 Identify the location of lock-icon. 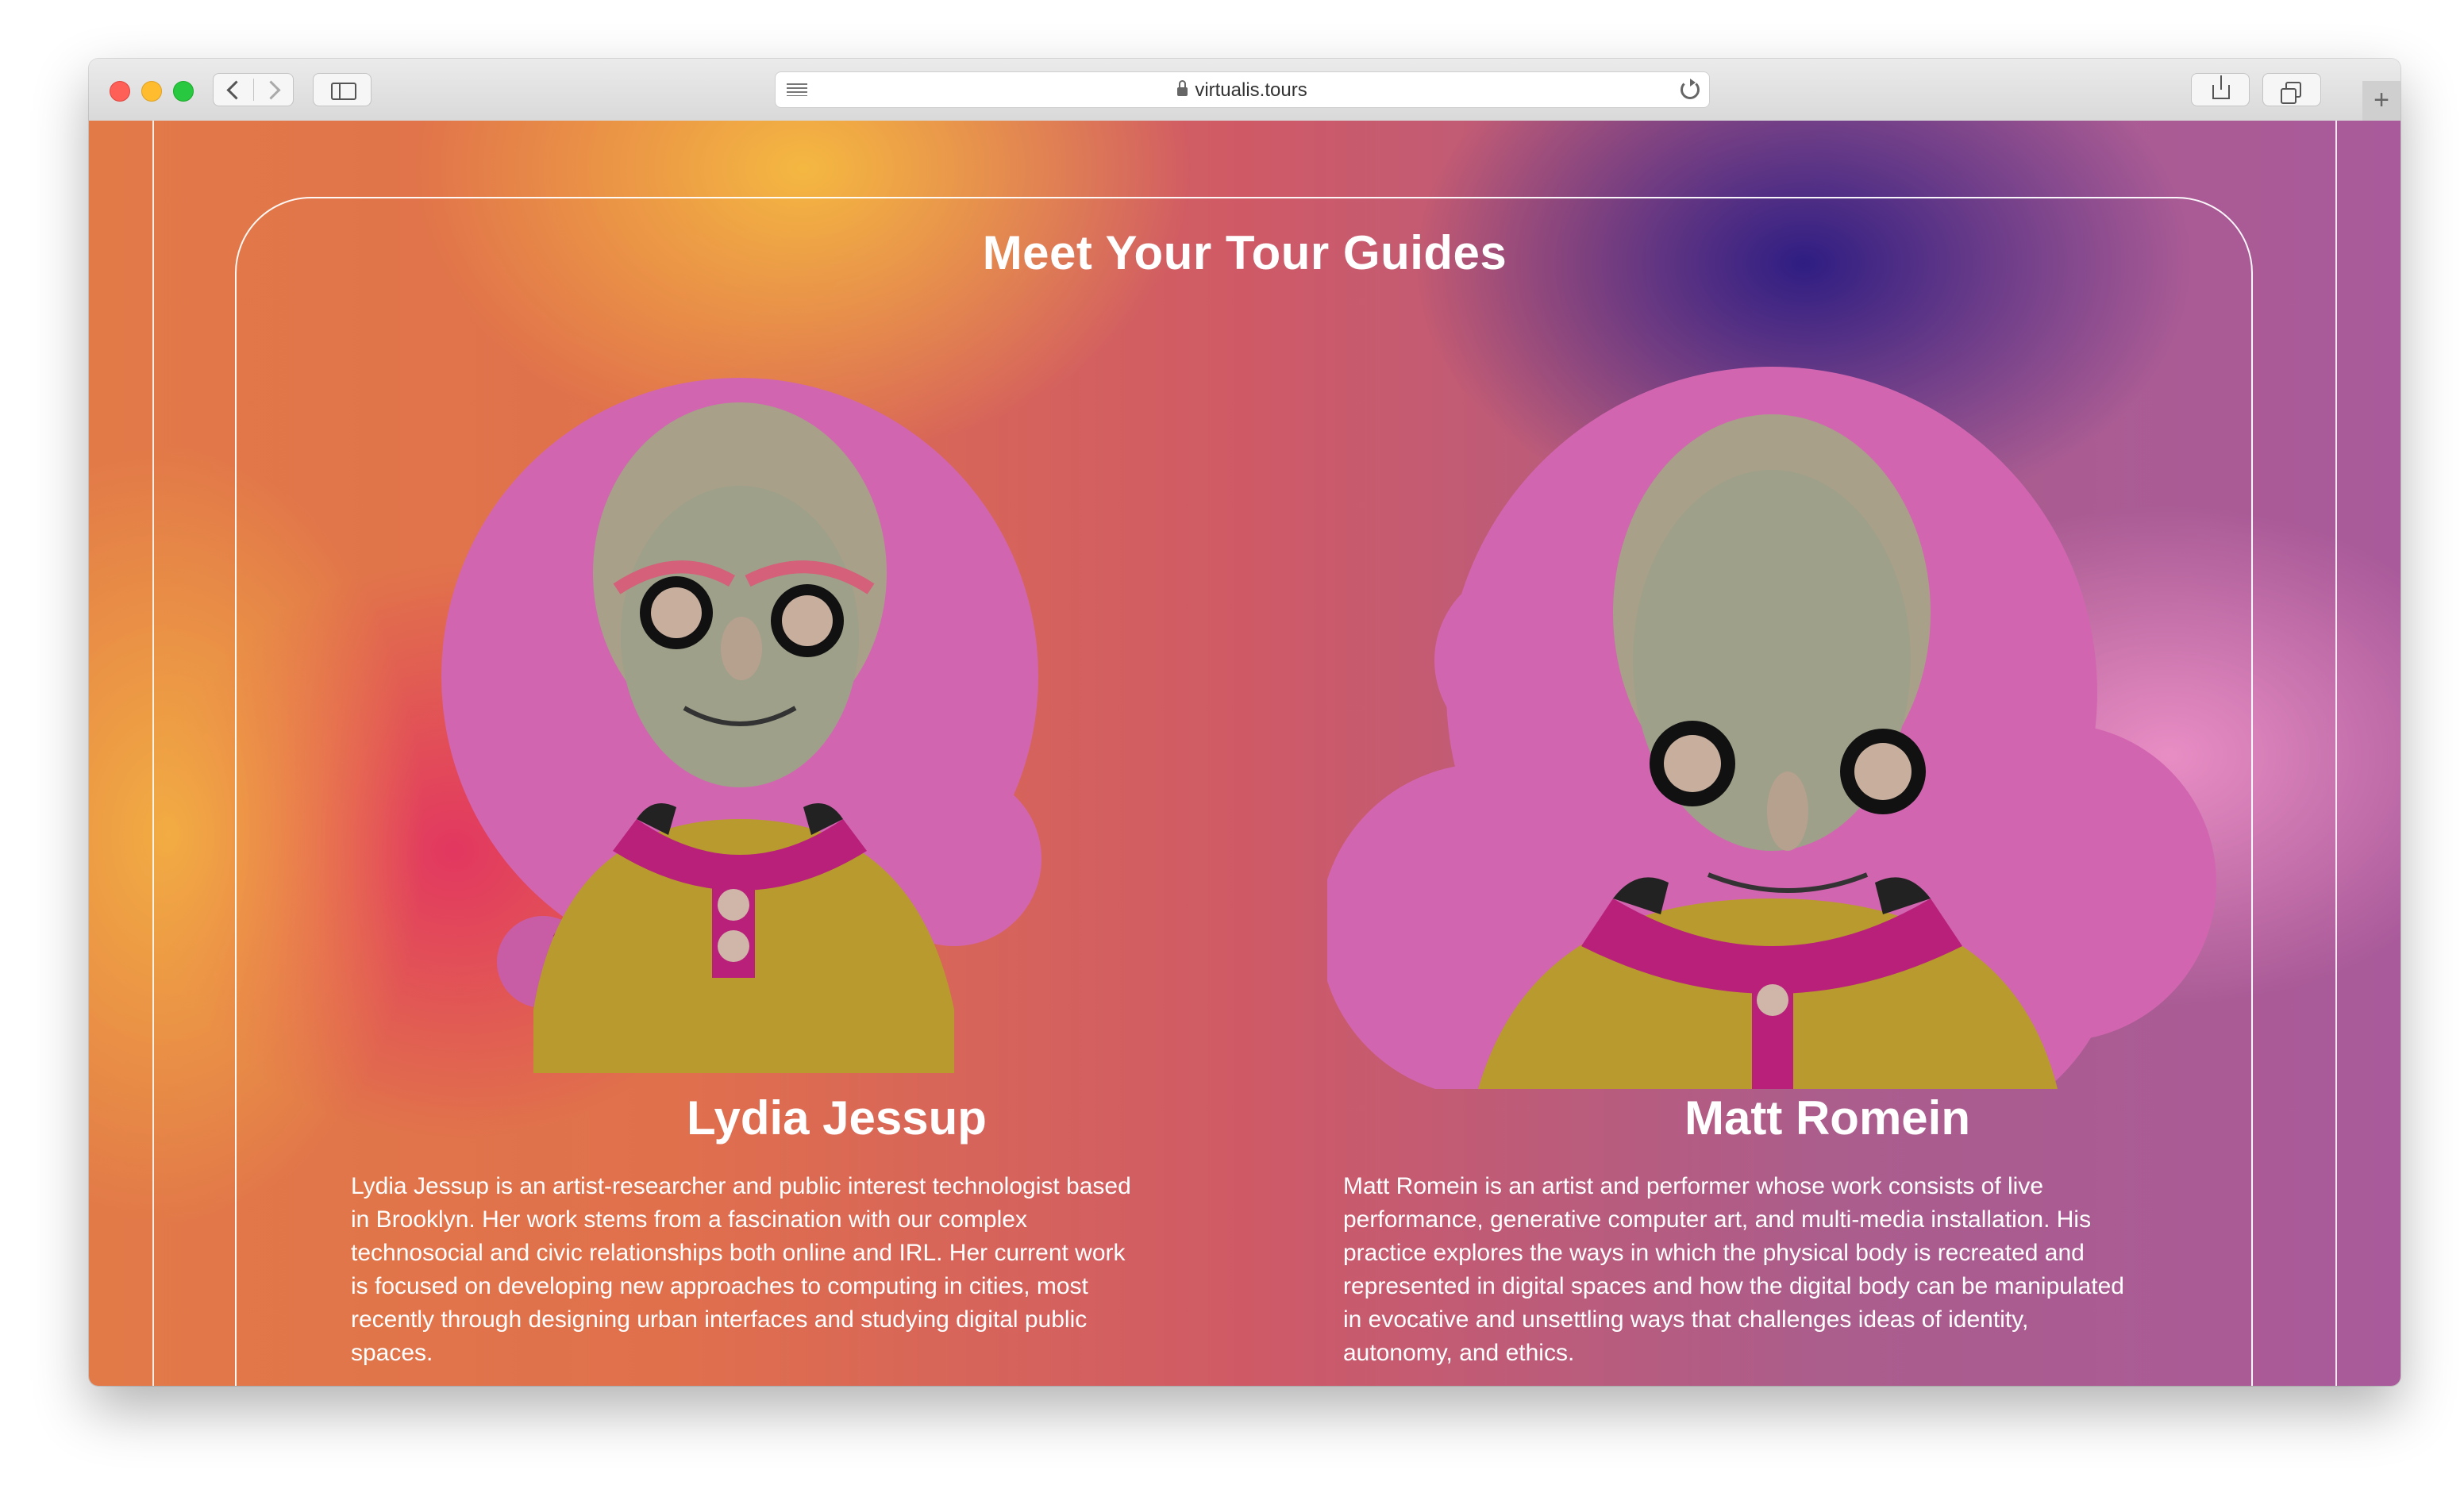
(1182, 88).